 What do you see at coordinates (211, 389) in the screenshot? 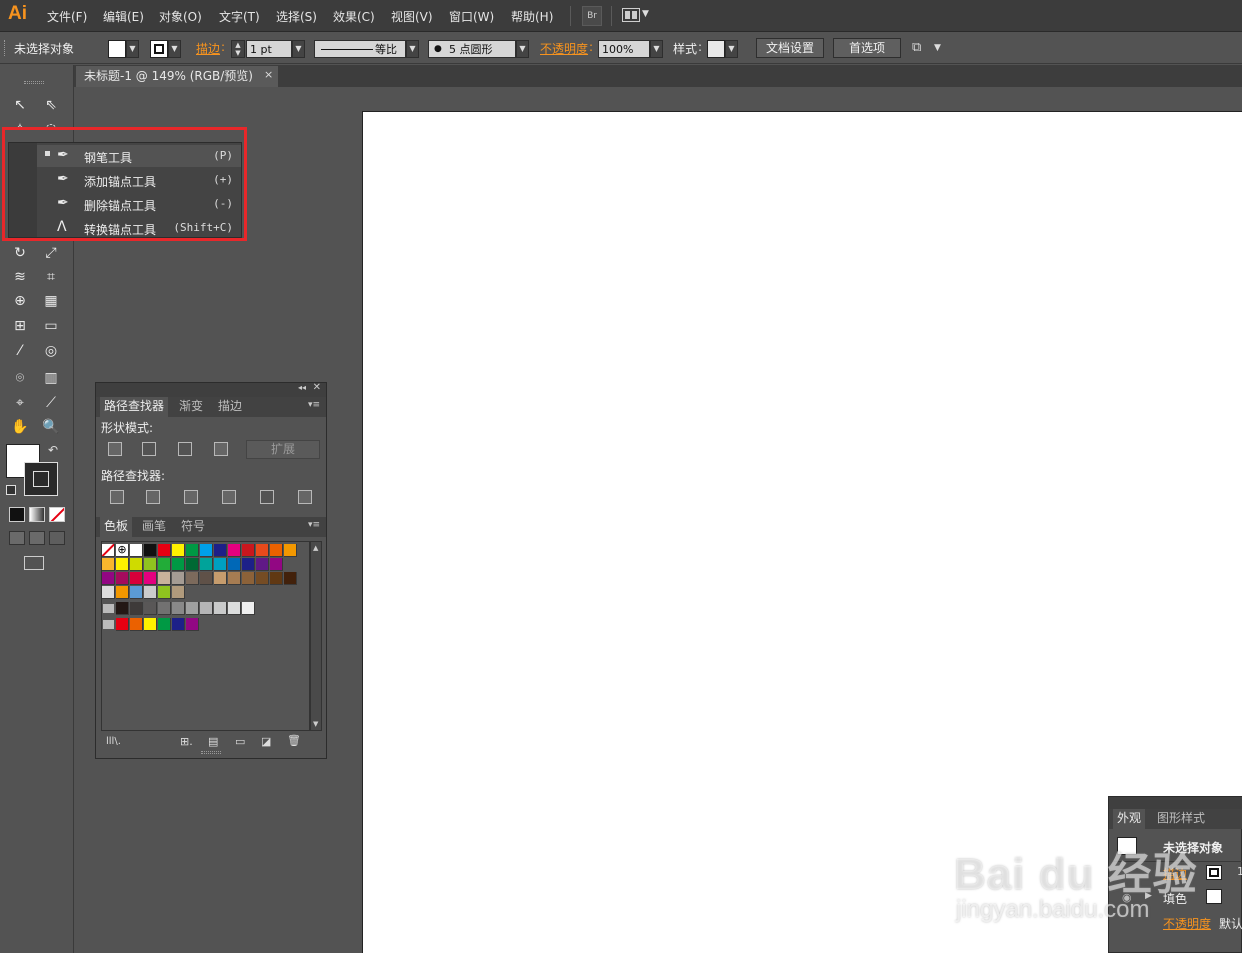
I see `panel-title-bar: ◂◂ ✕` at bounding box center [211, 389].